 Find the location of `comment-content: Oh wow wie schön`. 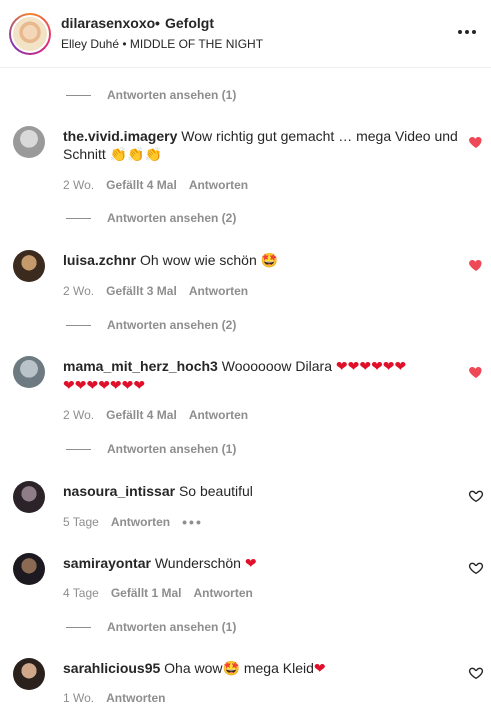

comment-content: Oh wow wie schön is located at coordinates (198, 260).